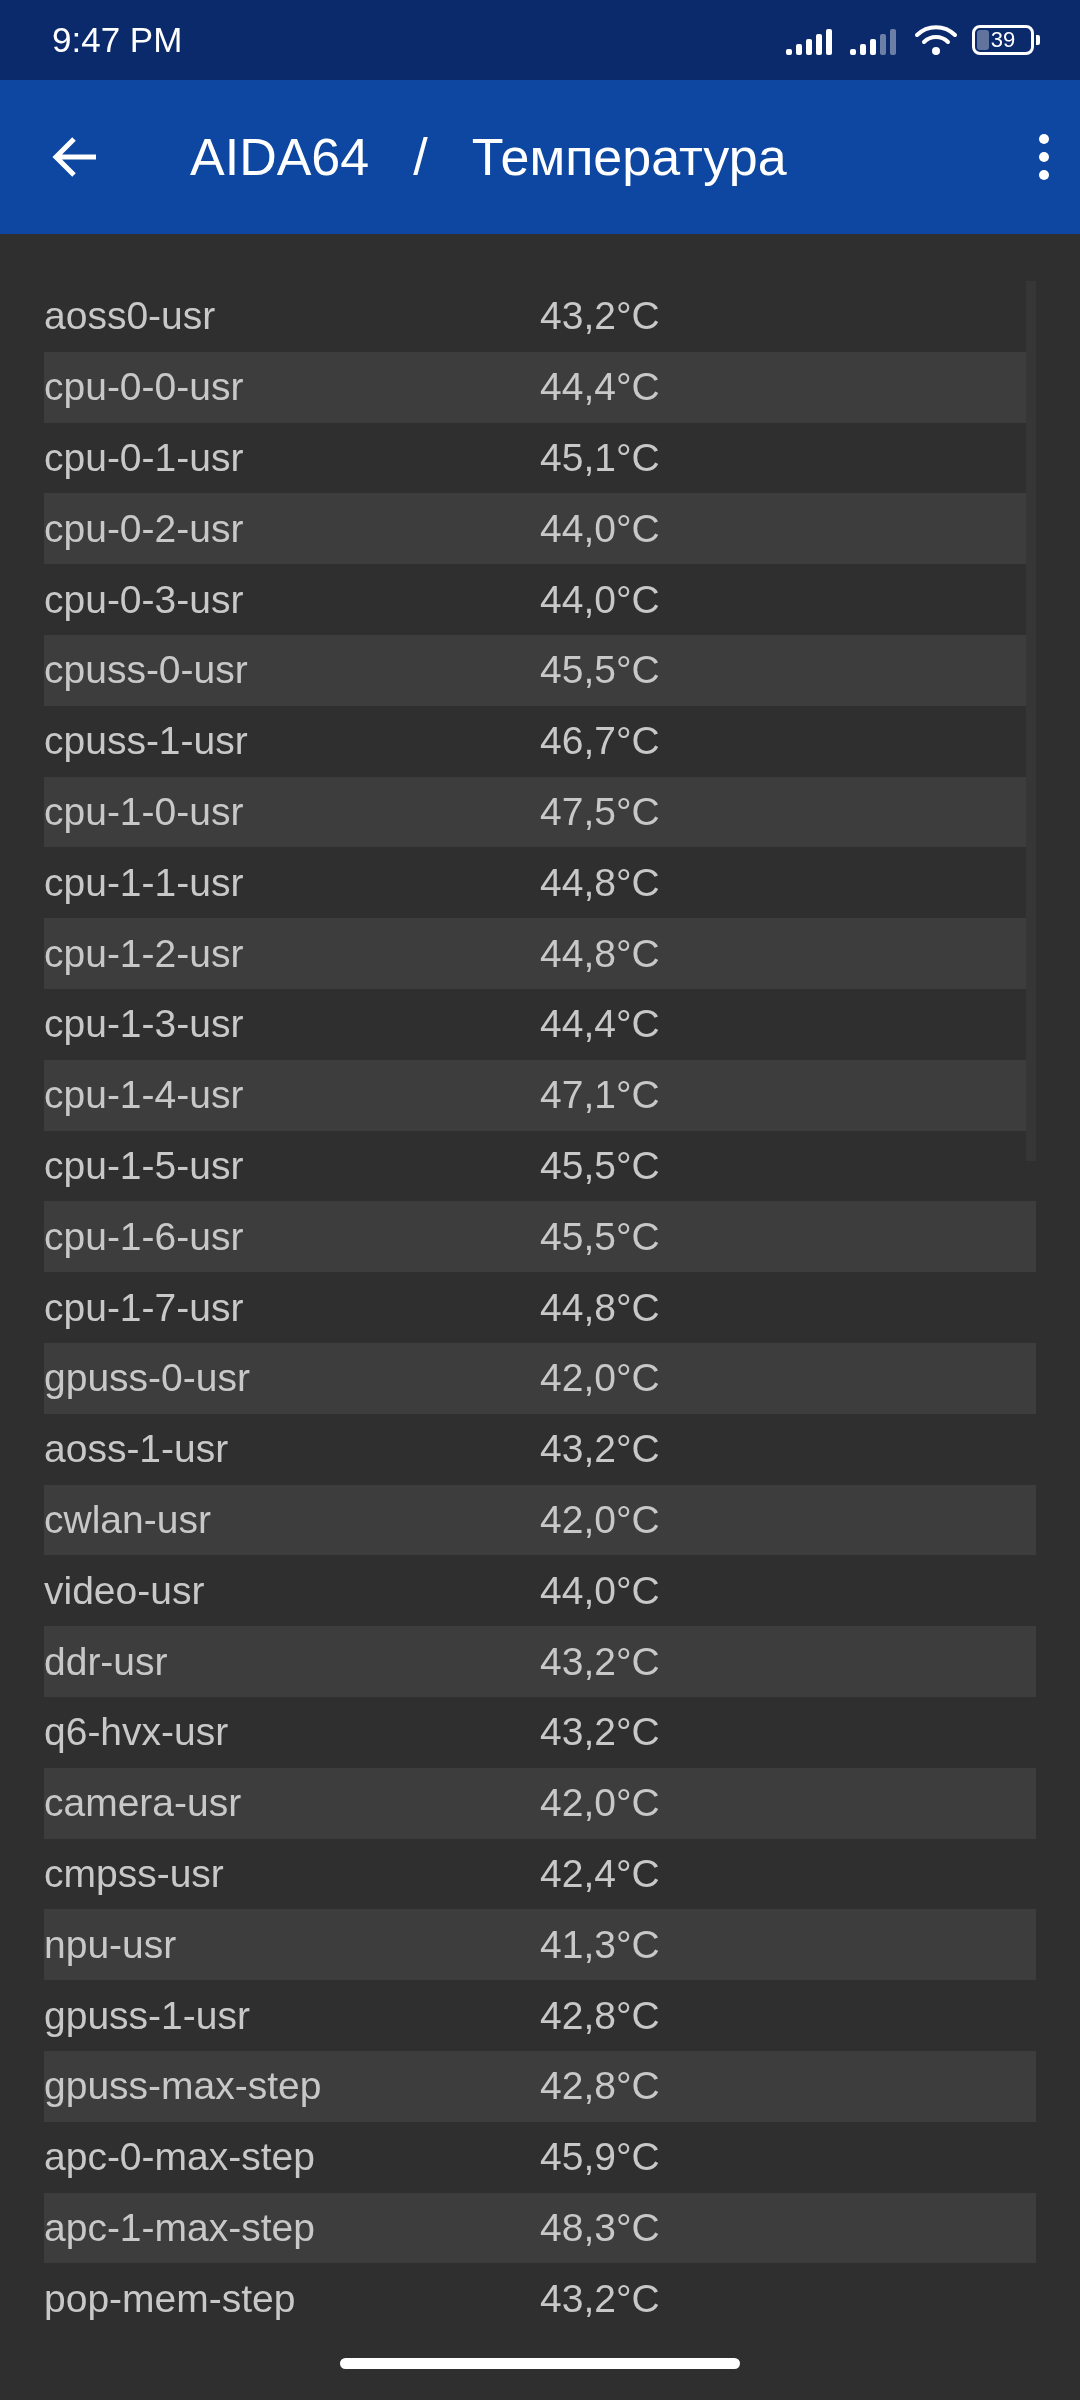  I want to click on sensor-name: cpu-1-1-usr, so click(144, 882).